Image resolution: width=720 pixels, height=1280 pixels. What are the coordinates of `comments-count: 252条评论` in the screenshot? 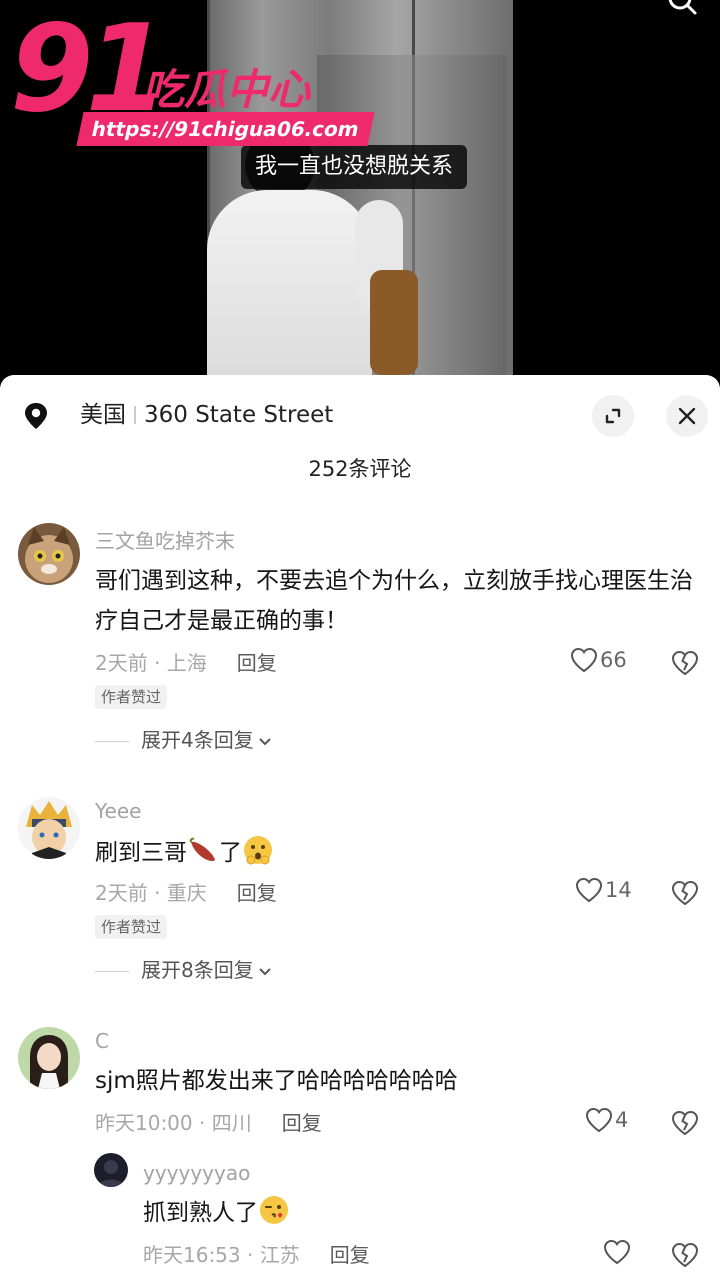 It's located at (360, 469).